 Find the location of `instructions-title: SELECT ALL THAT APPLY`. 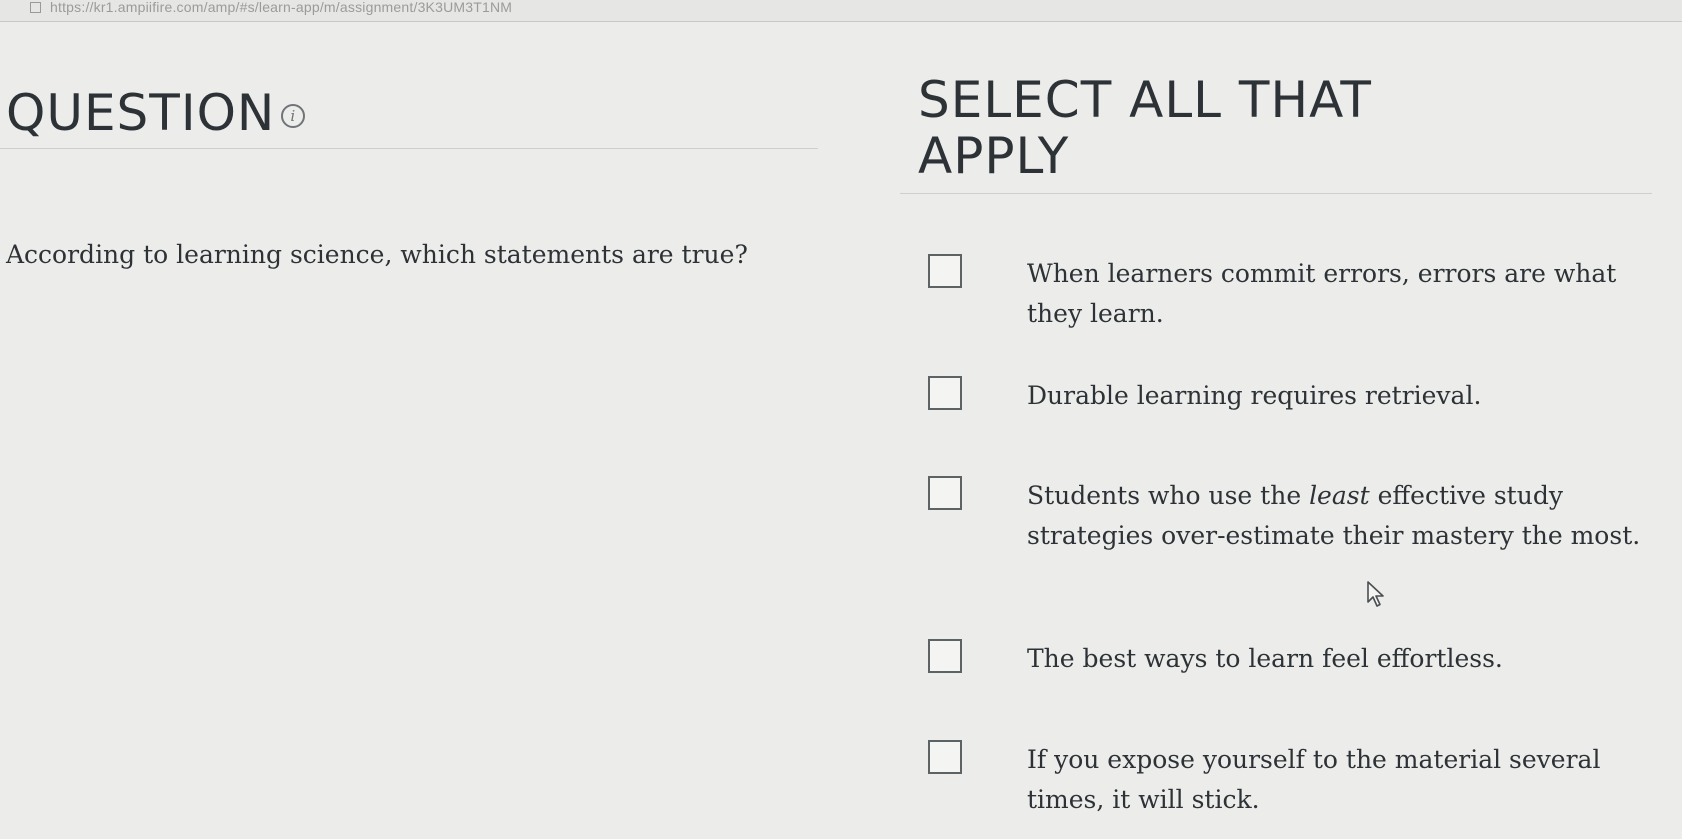

instructions-title: SELECT ALL THAT APPLY is located at coordinates (1145, 128).